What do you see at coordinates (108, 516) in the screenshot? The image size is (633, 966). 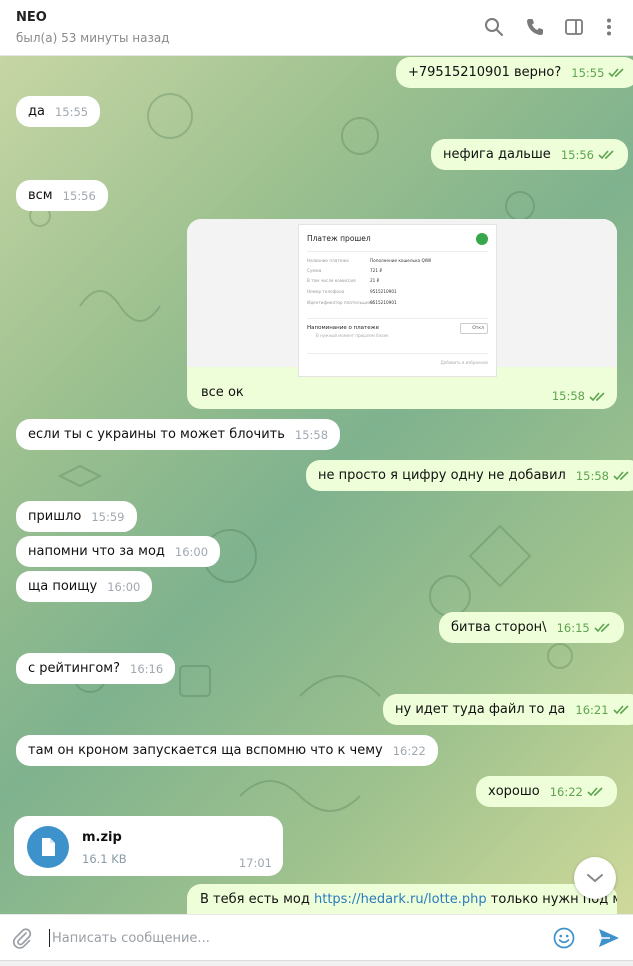 I see `message-time: 15:59` at bounding box center [108, 516].